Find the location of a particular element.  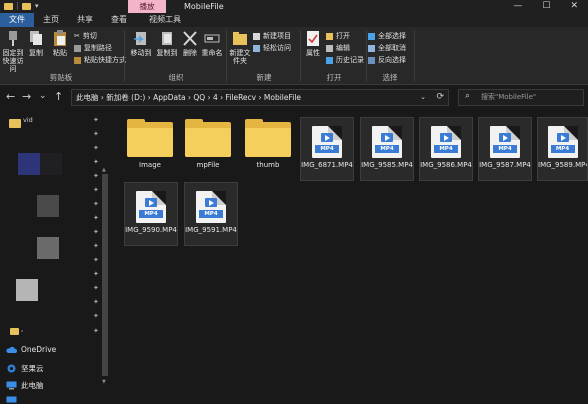

title-bar: ▾ 播放 MobileFile — ☐ ✕ is located at coordinates (294, 6).